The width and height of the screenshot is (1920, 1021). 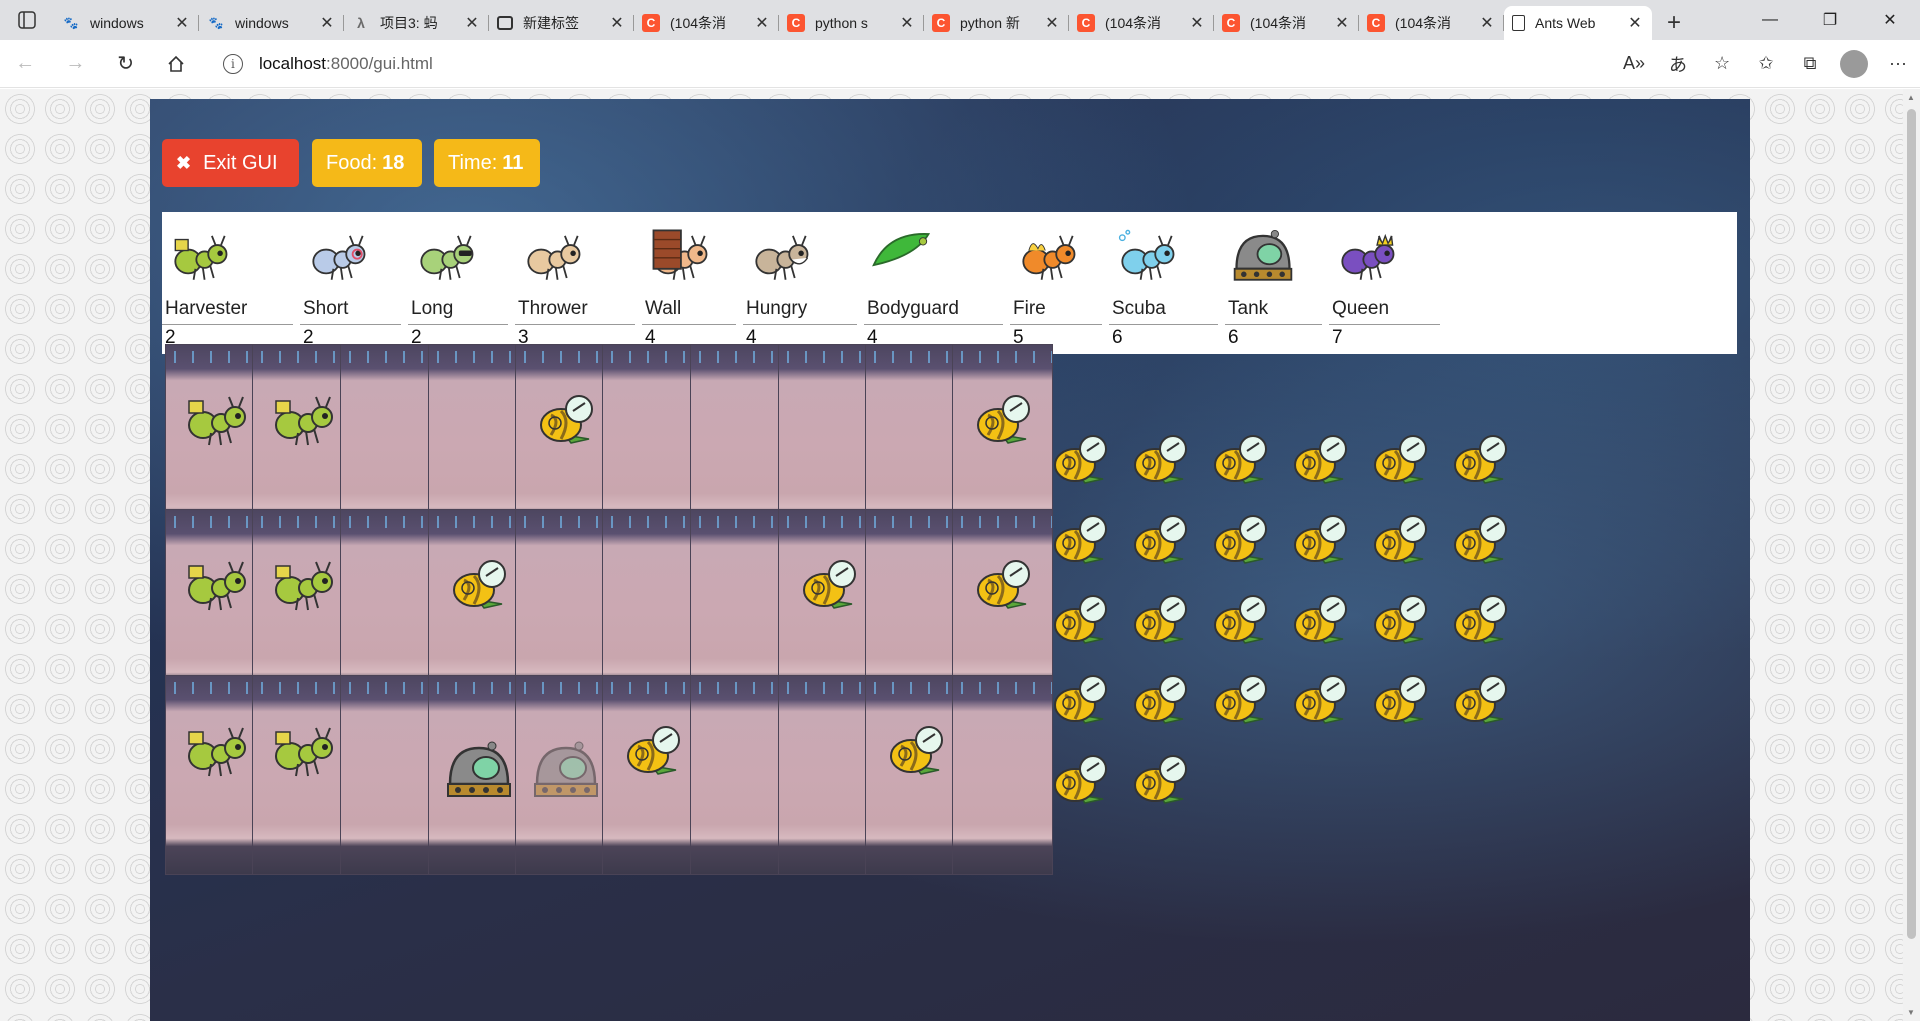 What do you see at coordinates (409, 23) in the screenshot?
I see `tab-title: 项目3: 蚂` at bounding box center [409, 23].